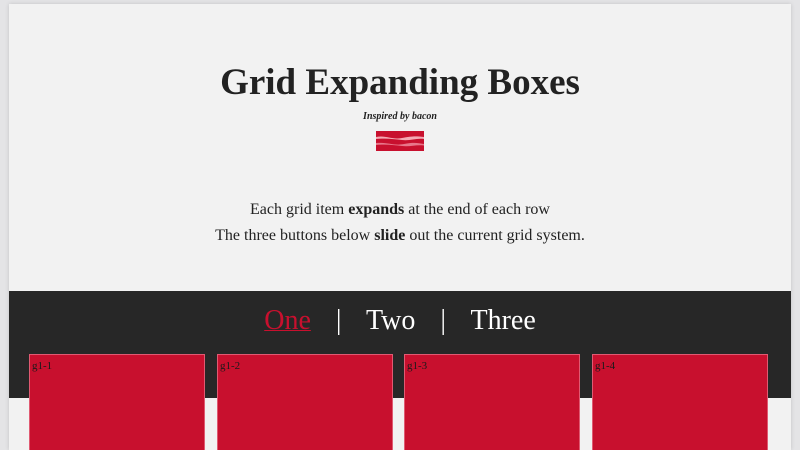 The image size is (800, 450). What do you see at coordinates (495, 235) in the screenshot?
I see `desc2-text-end: out the current grid system.` at bounding box center [495, 235].